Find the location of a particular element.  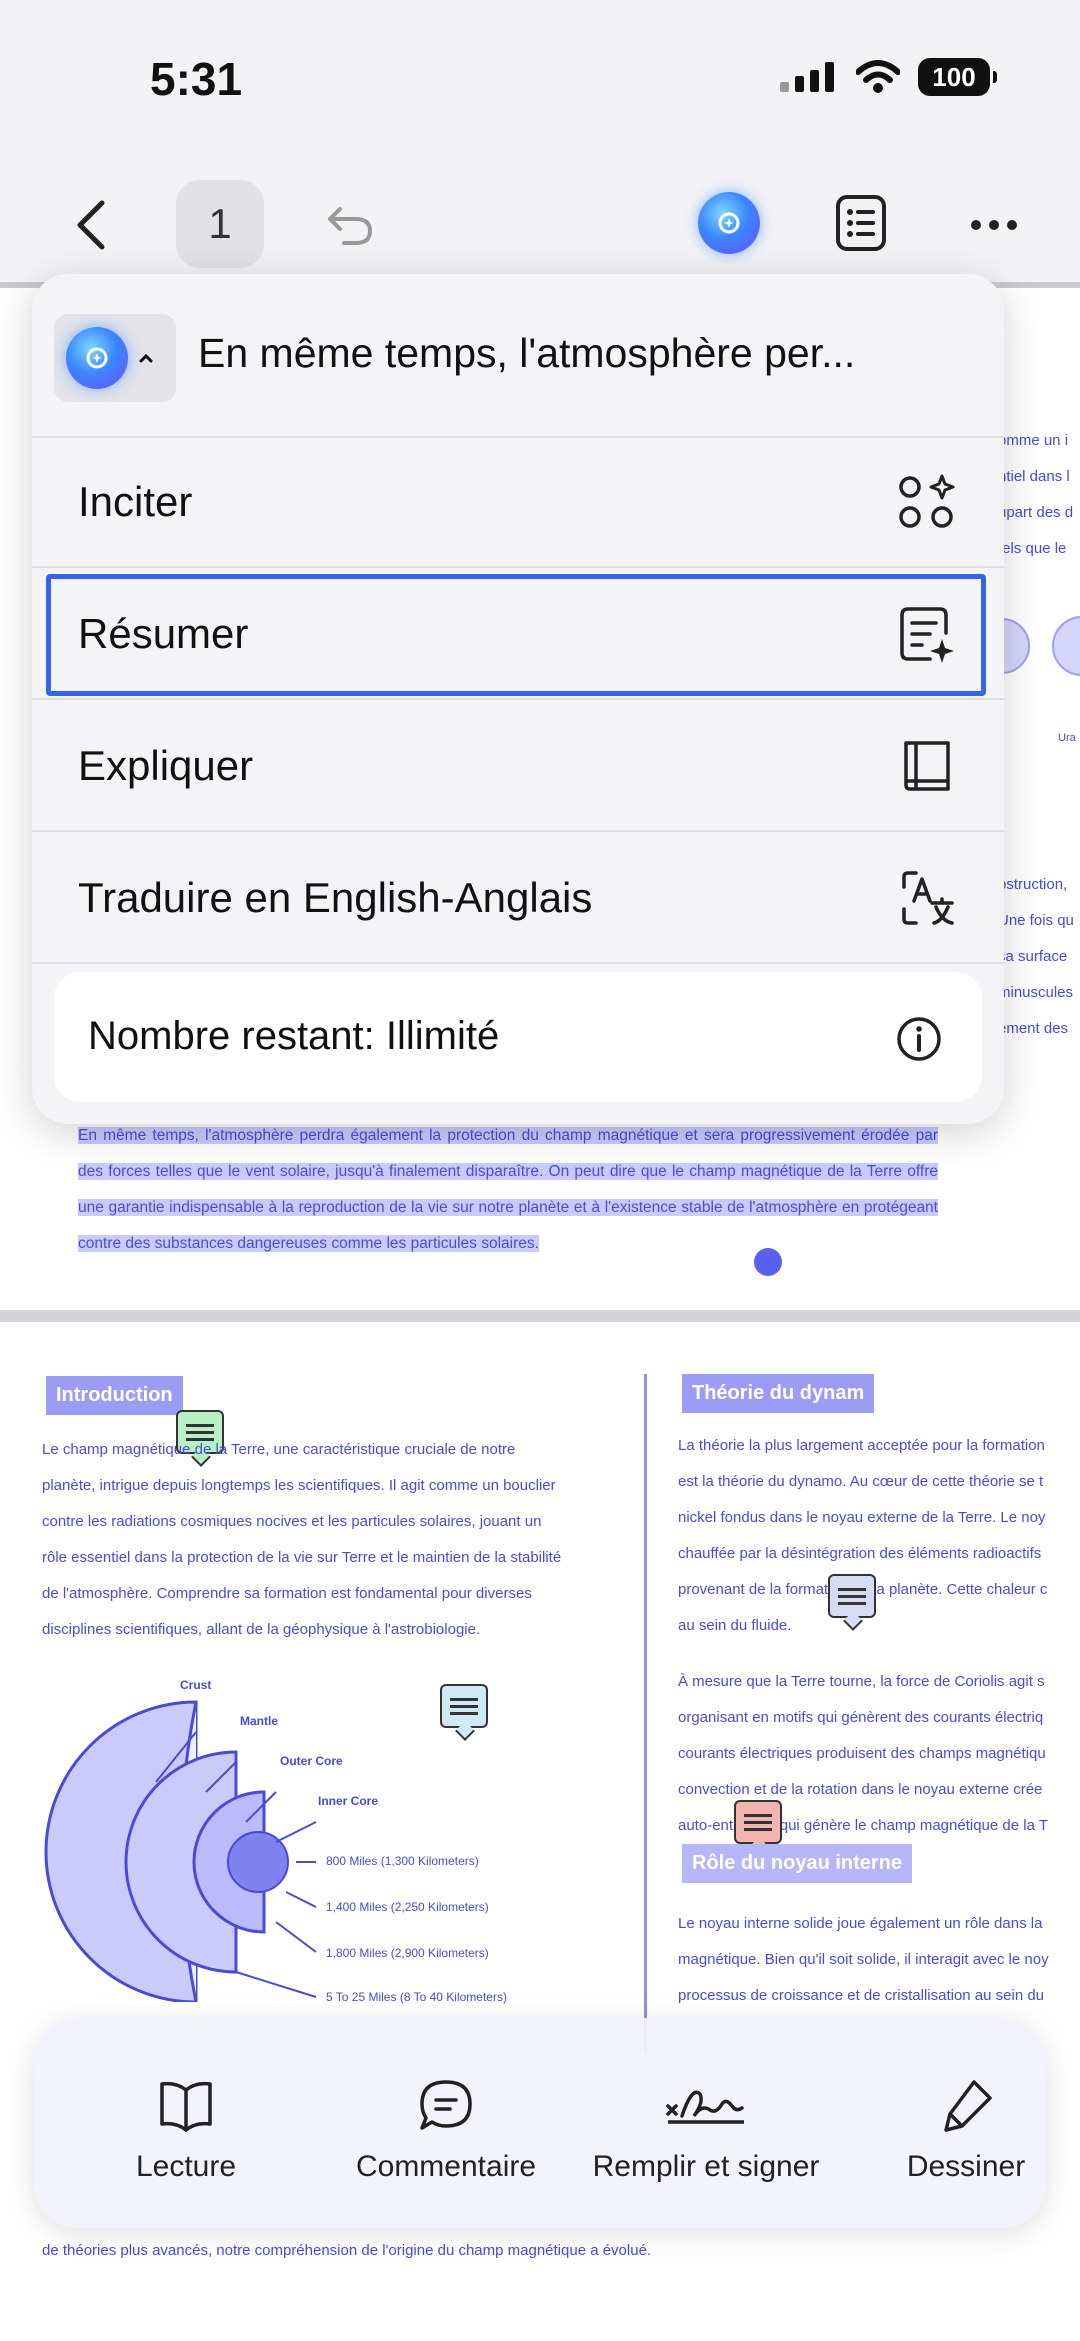

more-icon is located at coordinates (994, 225).